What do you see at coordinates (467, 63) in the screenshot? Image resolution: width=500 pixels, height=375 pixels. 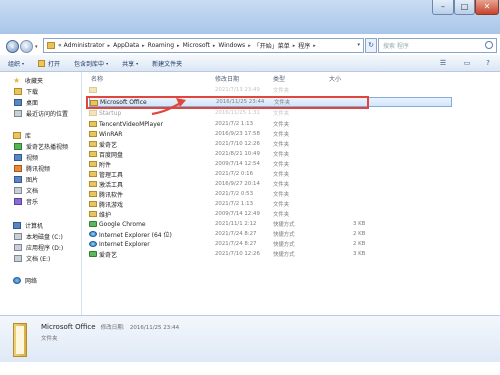 I see `preview-pane-icon: ▭` at bounding box center [467, 63].